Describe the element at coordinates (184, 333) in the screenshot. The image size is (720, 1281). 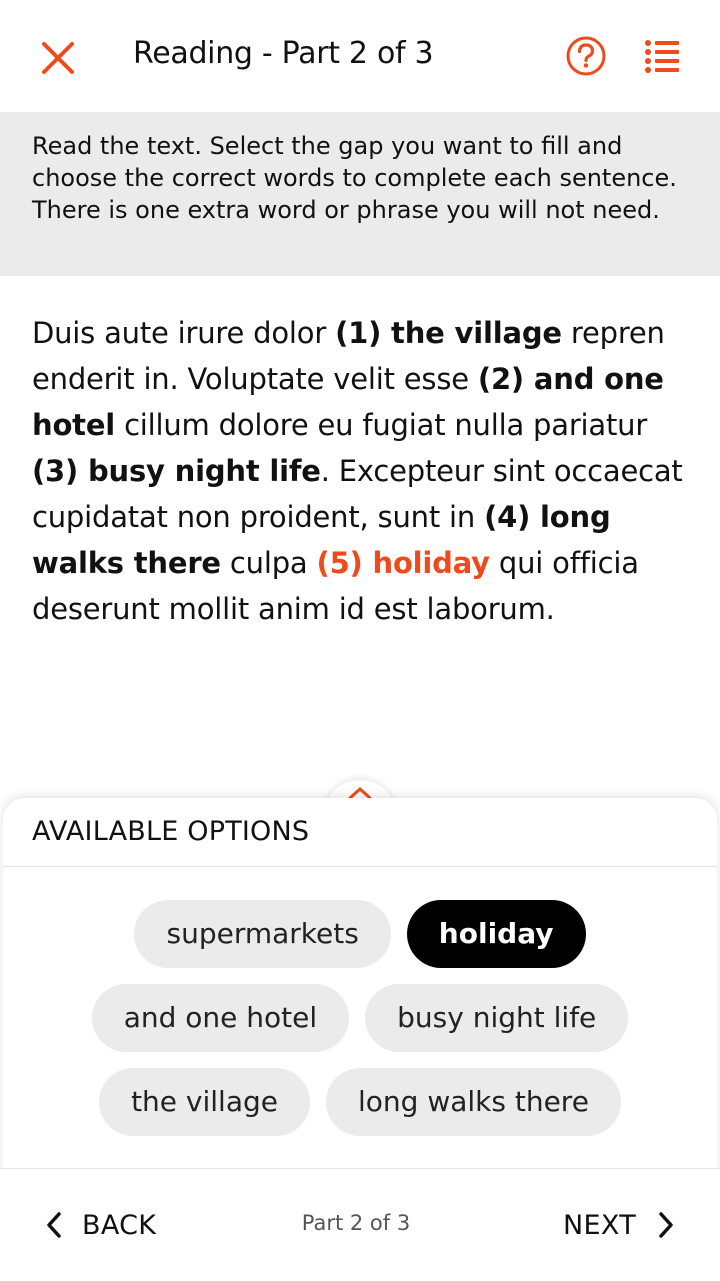
I see `passage-text: Duis aute irure dolor` at that location.